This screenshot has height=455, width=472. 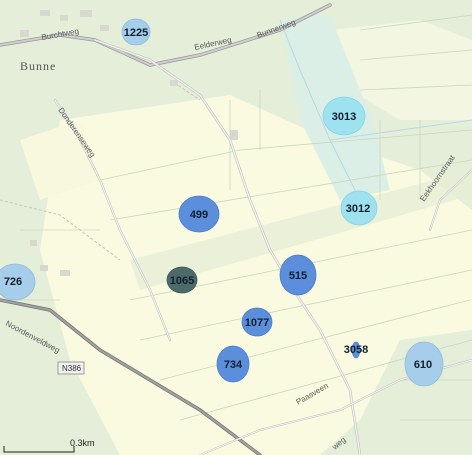 I want to click on svg-text: 515, so click(x=298, y=276).